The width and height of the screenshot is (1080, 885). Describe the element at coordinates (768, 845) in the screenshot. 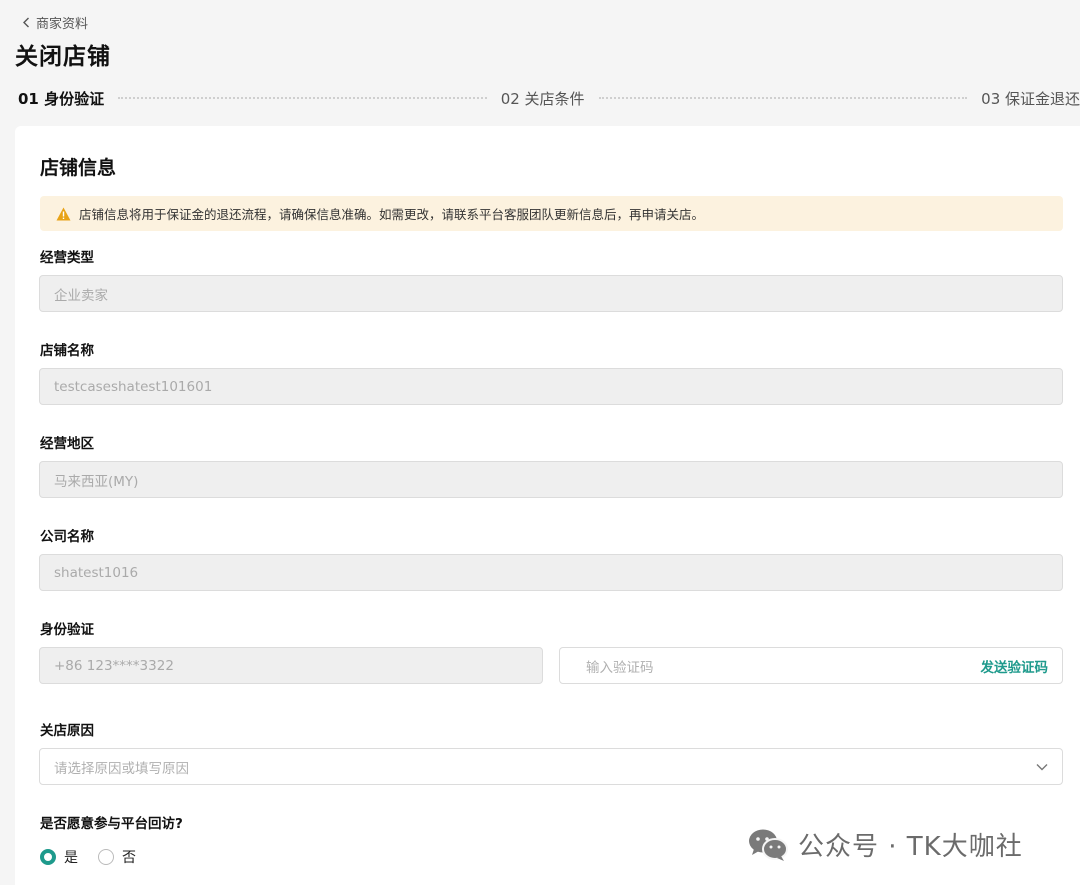

I see `wechat-icon` at that location.